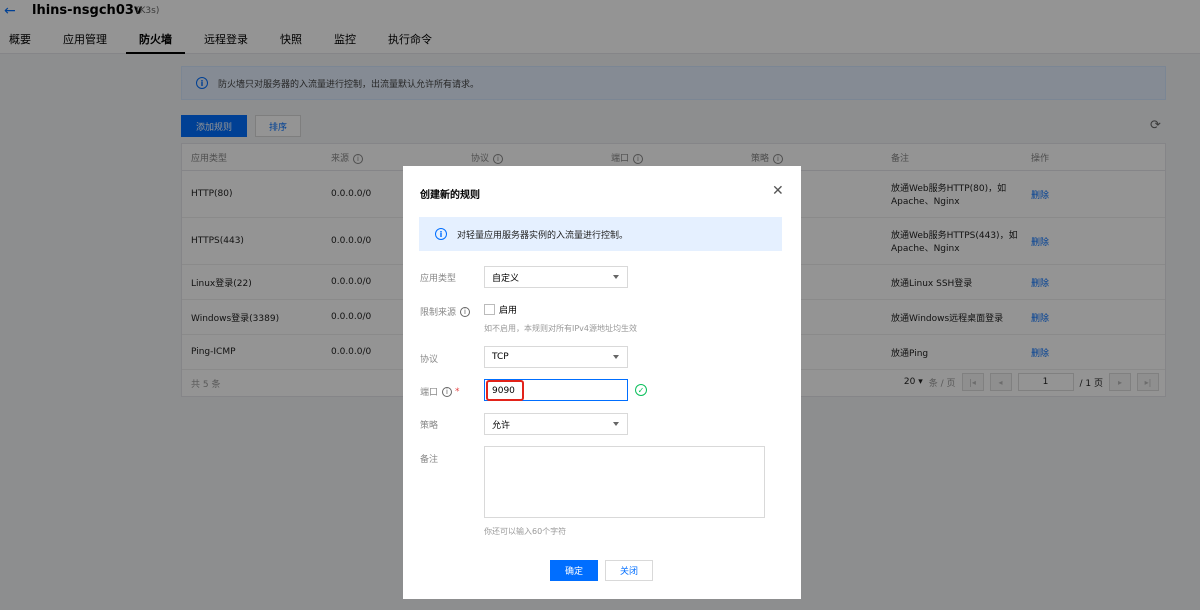 The width and height of the screenshot is (1200, 610). What do you see at coordinates (429, 426) in the screenshot?
I see `policy-label: 策略` at bounding box center [429, 426].